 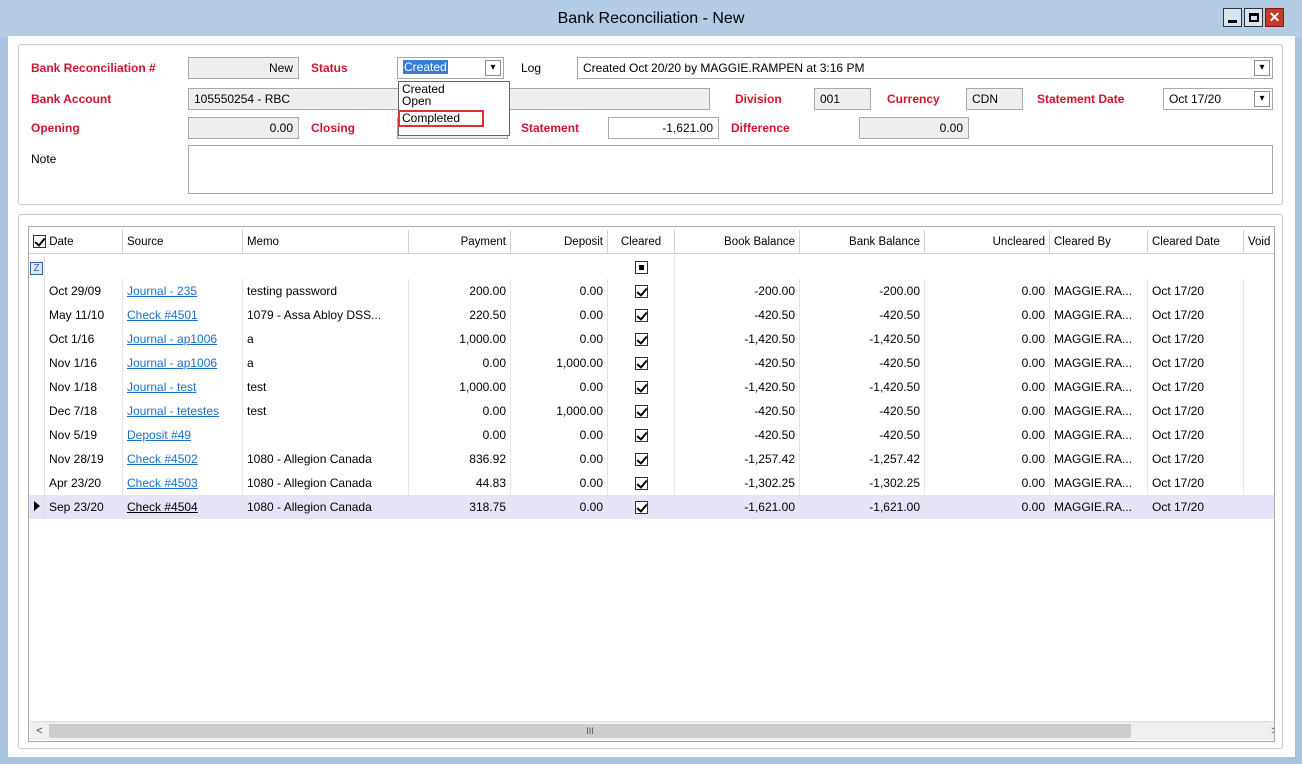 What do you see at coordinates (1099, 242) in the screenshot?
I see `column-header-cleared-by: Cleared By` at bounding box center [1099, 242].